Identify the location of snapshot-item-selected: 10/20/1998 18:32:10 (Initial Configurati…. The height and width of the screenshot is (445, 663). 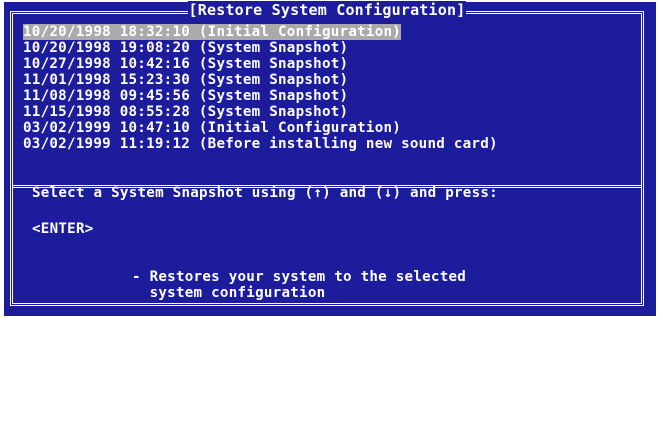
(212, 32).